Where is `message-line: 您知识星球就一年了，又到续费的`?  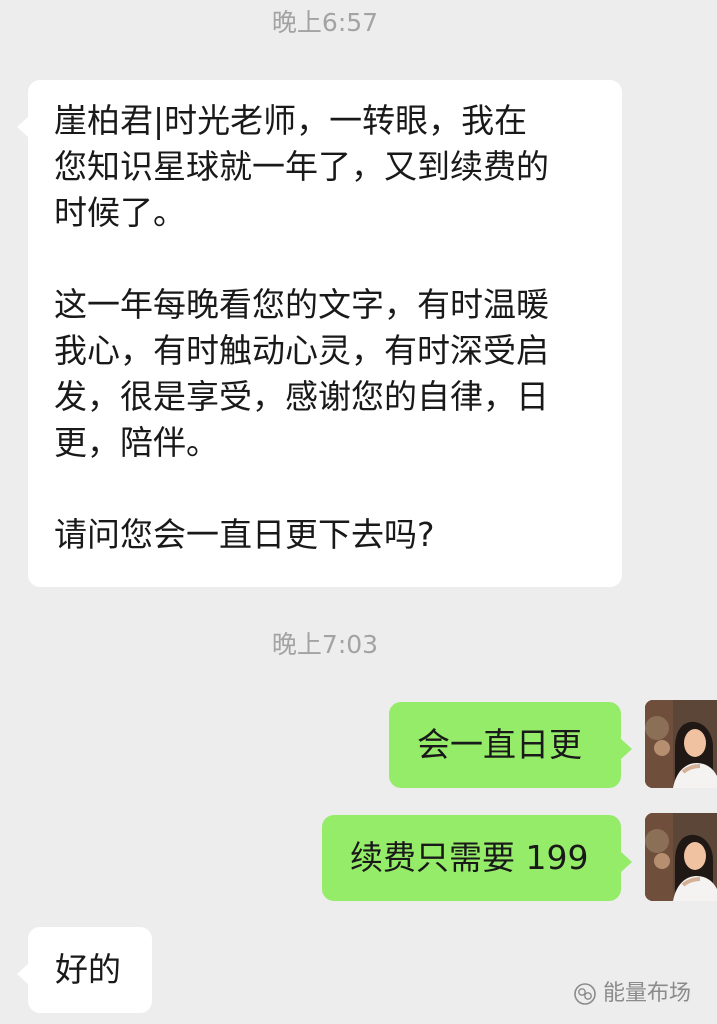 message-line: 您知识星球就一年了，又到续费的 is located at coordinates (301, 166).